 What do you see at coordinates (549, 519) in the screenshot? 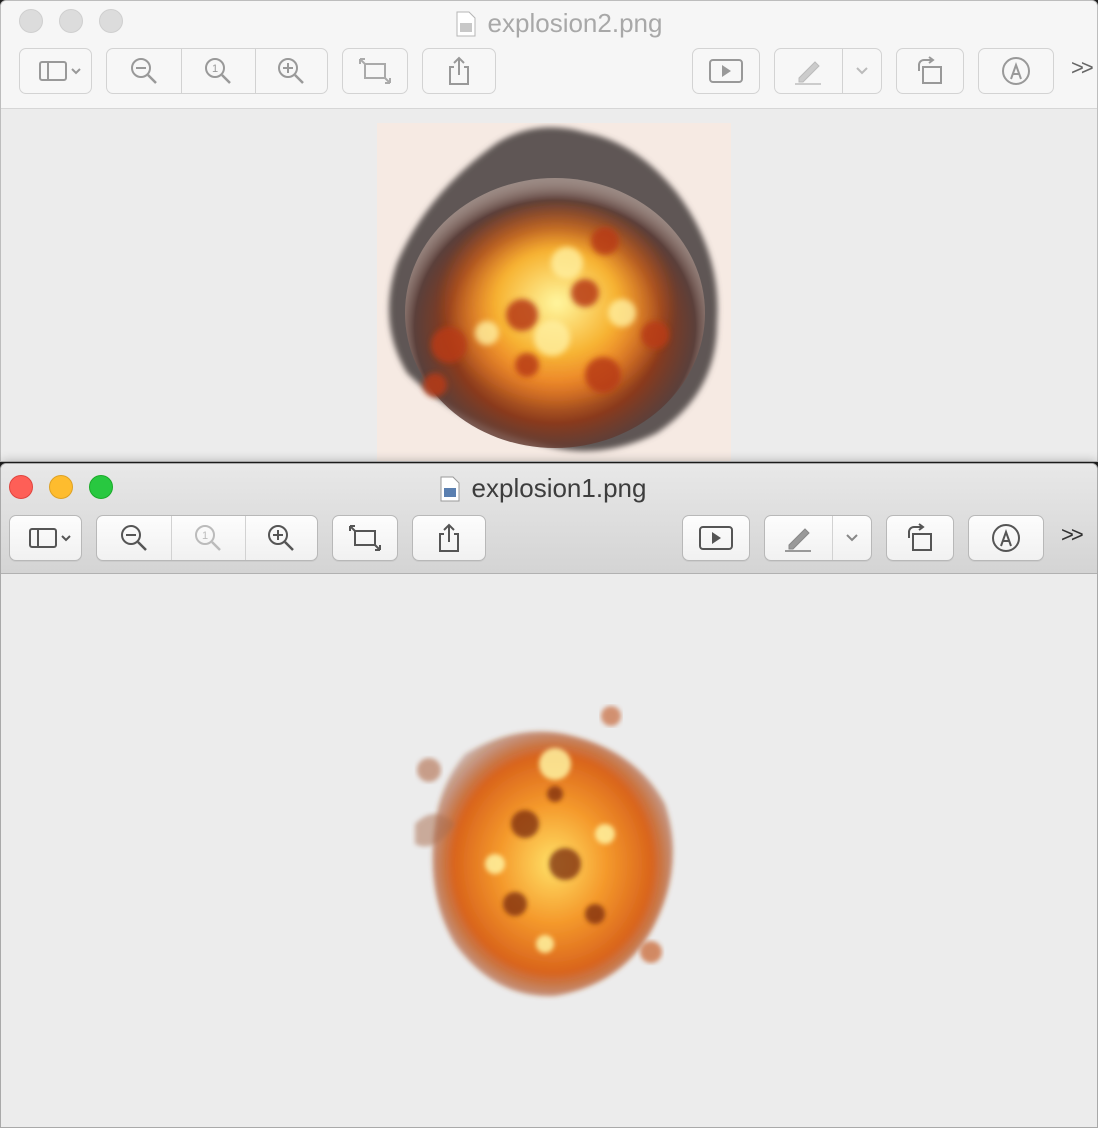
I see `window-titlebar: explosion1.png 1 >>` at bounding box center [549, 519].